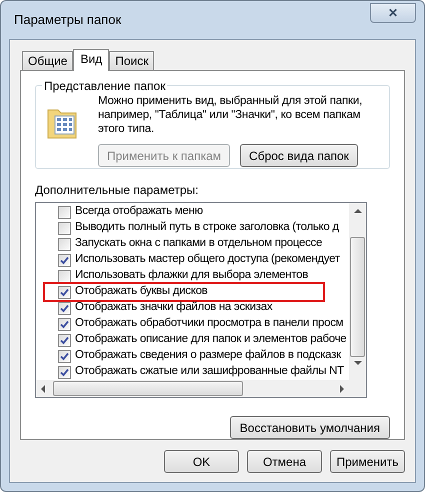 This screenshot has height=492, width=425. Describe the element at coordinates (91, 60) in the screenshot. I see `tab: Вид` at that location.